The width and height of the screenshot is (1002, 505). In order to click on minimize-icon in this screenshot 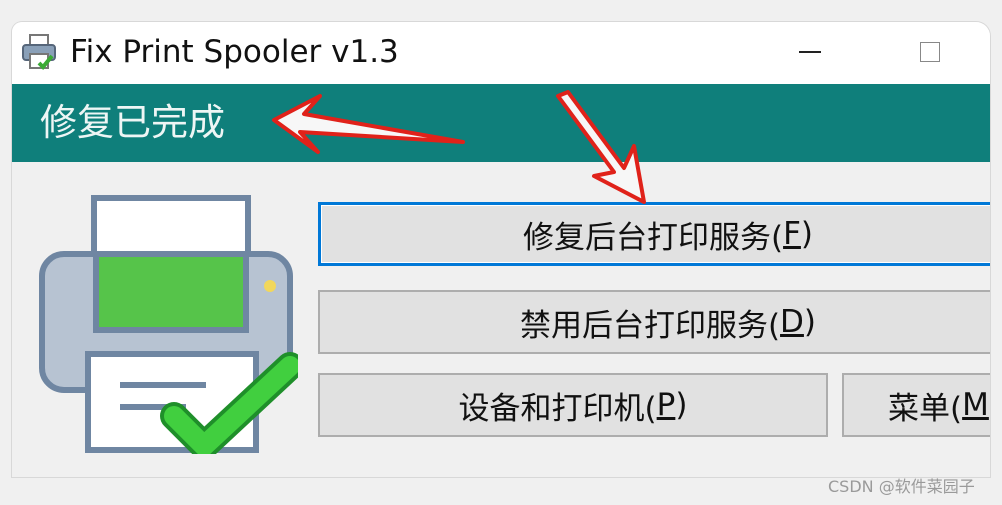, I will do `click(810, 52)`.